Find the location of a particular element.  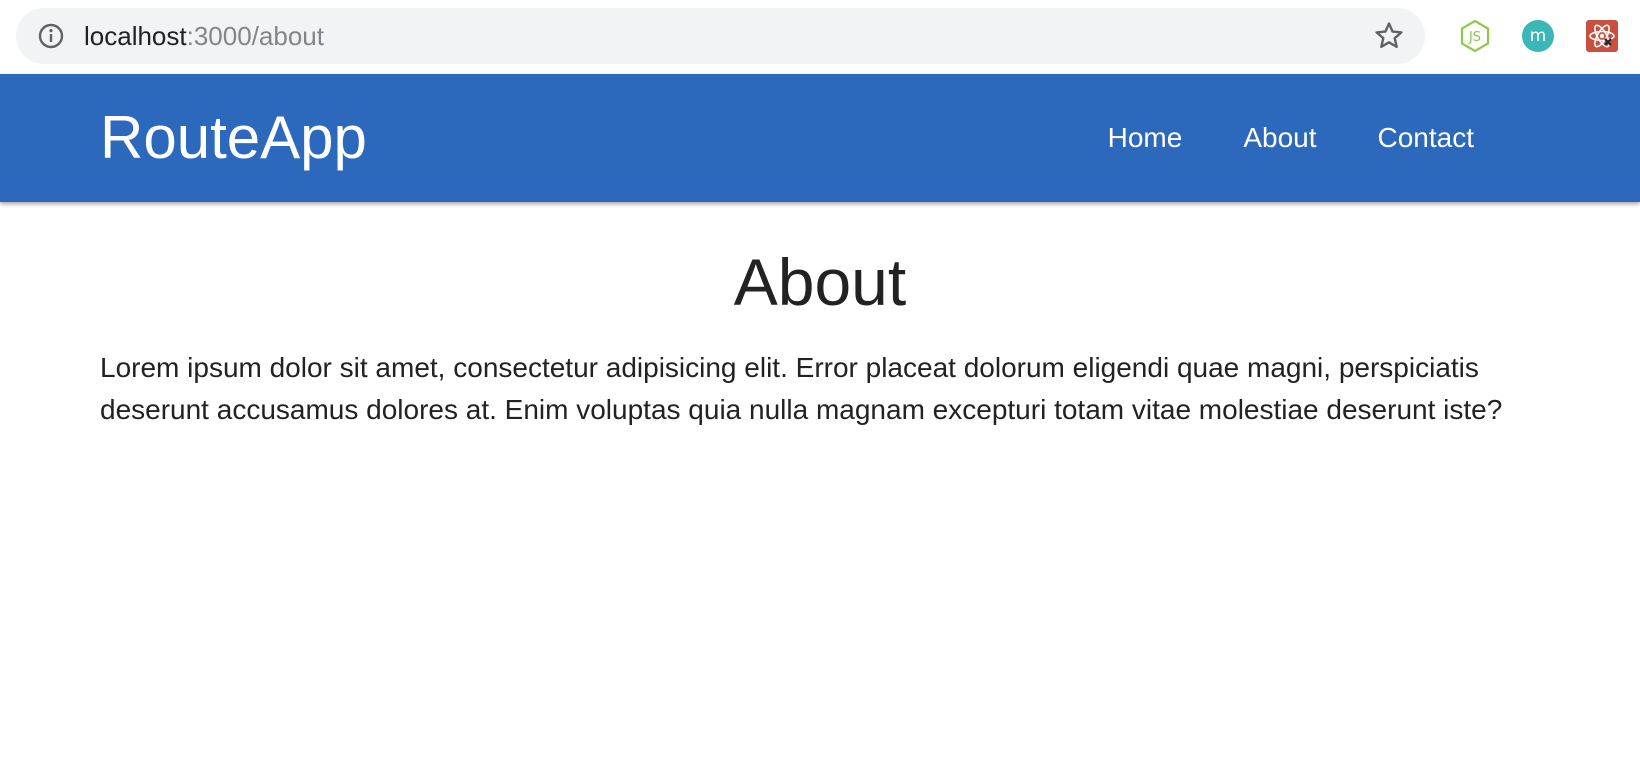

info-icon is located at coordinates (51, 36).